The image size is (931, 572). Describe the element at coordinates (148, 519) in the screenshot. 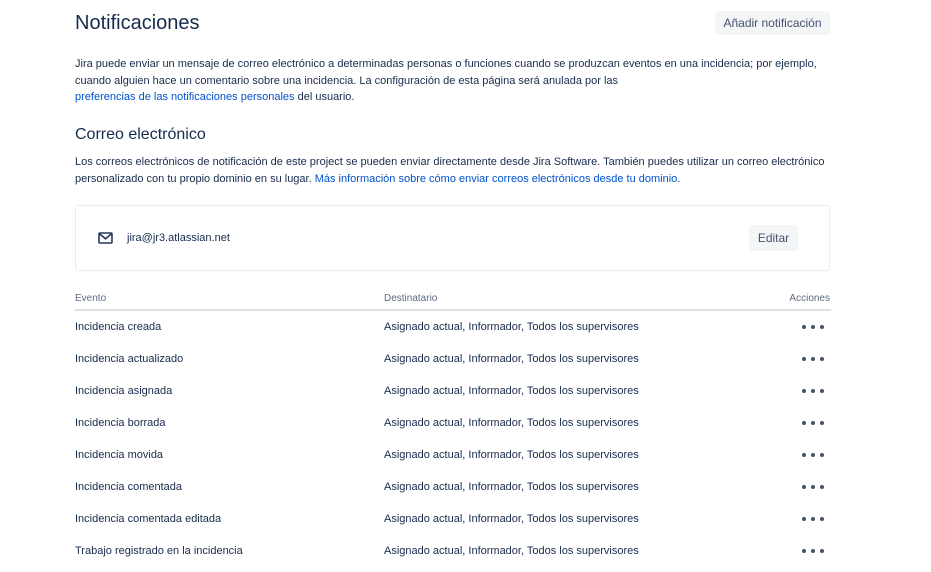

I see `event-cell: Incidencia comentada editada` at that location.